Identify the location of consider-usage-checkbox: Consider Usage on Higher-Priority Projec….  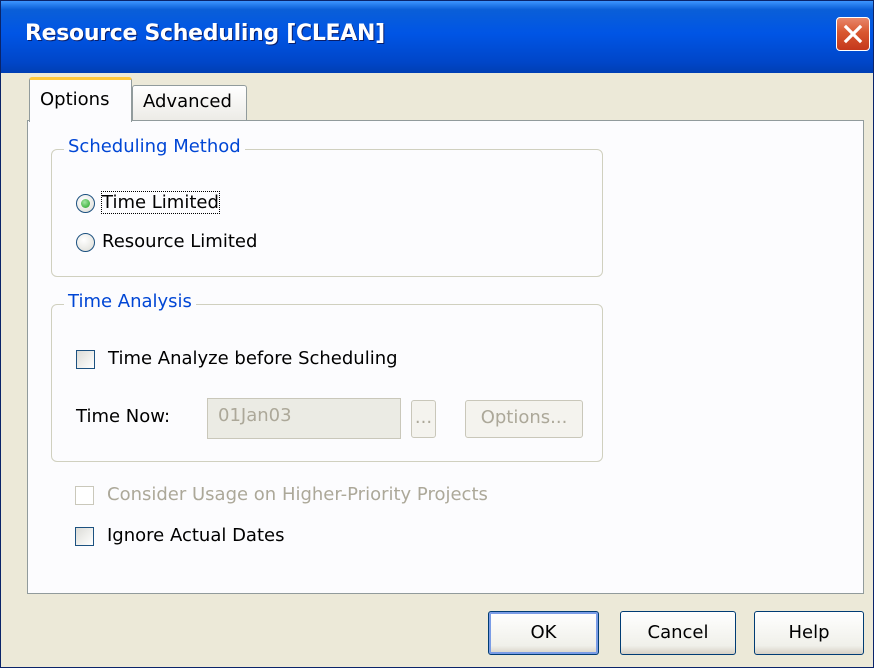
(305, 496).